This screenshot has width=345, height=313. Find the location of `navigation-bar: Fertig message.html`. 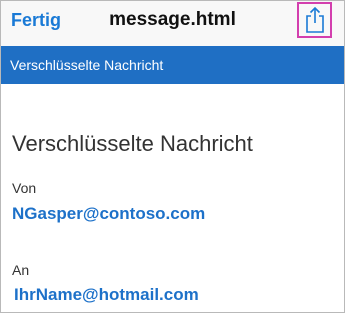

navigation-bar: Fertig message.html is located at coordinates (172, 23).